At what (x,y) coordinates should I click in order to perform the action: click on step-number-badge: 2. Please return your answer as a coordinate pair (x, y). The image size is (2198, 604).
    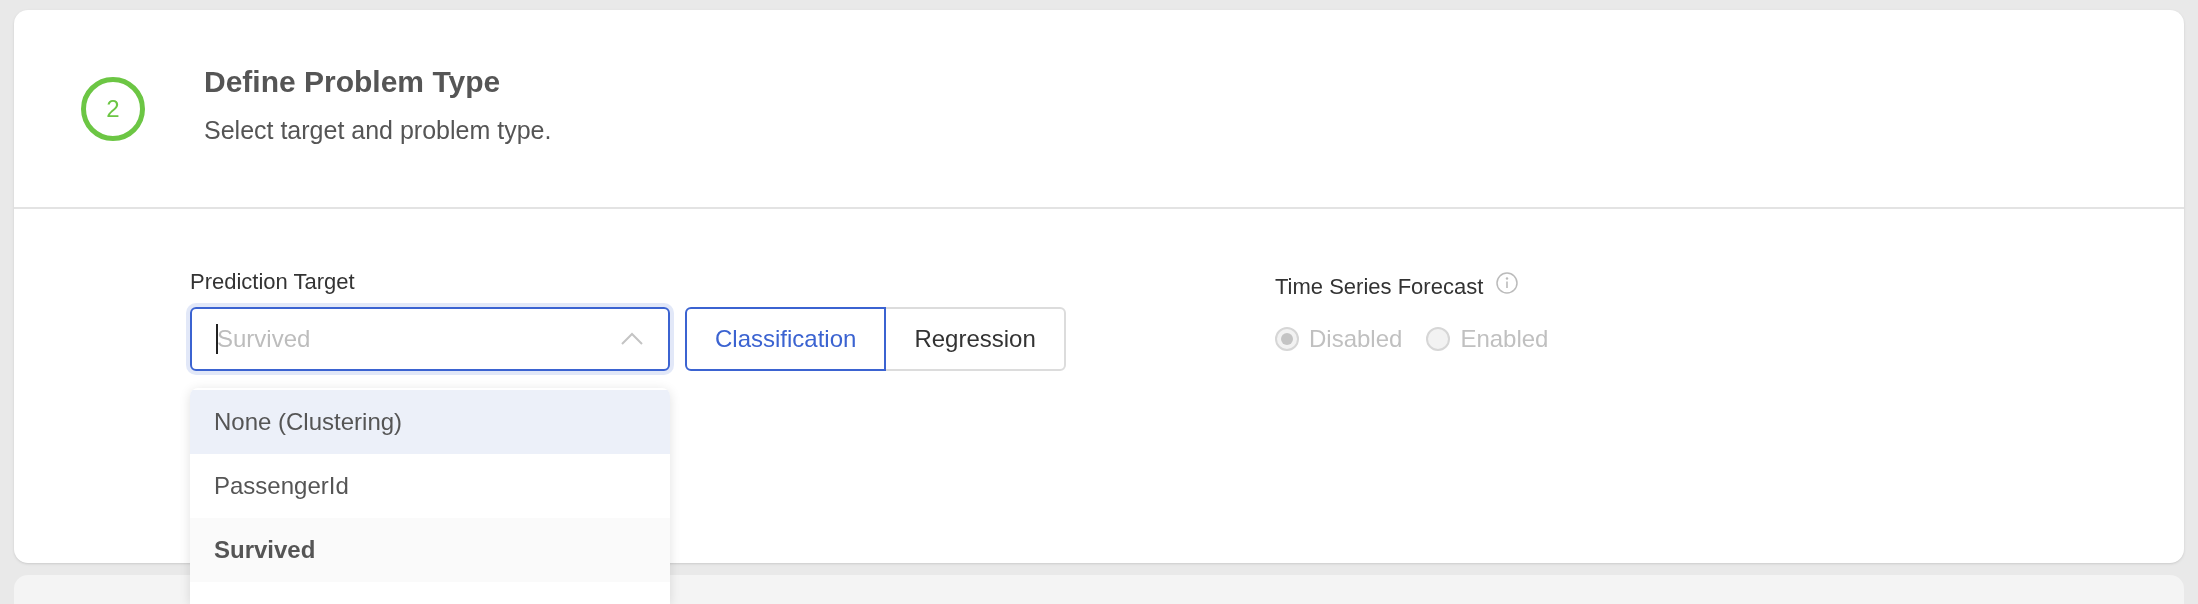
    Looking at the image, I should click on (113, 108).